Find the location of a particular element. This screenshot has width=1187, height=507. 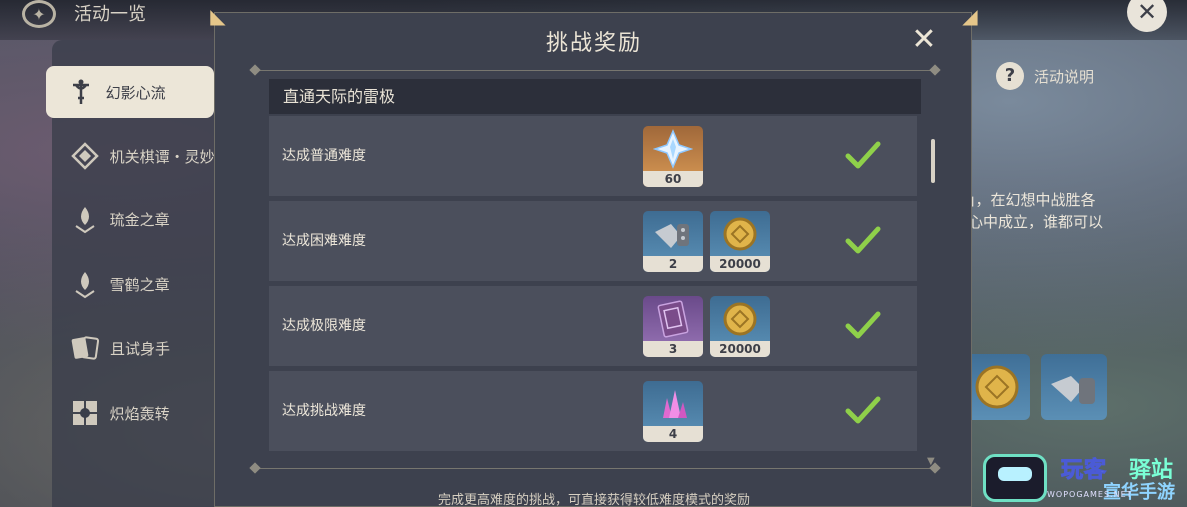

close-icon: ✕ is located at coordinates (1147, 16).